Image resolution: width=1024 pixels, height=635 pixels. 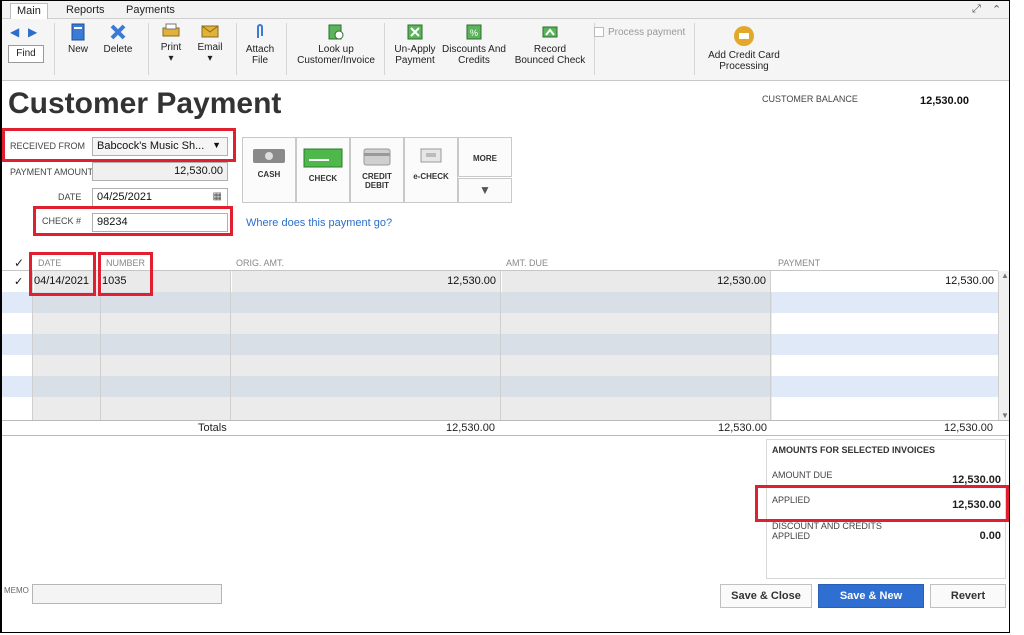 I want to click on cash-icon, so click(x=269, y=156).